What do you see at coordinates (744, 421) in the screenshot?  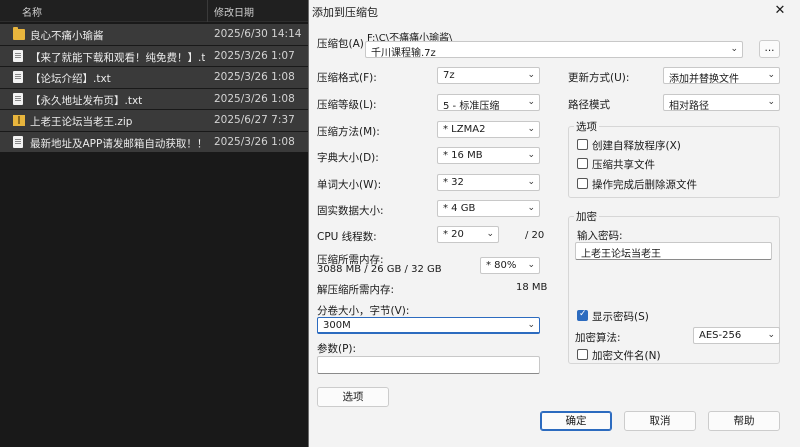 I see `help-button: 帮助` at bounding box center [744, 421].